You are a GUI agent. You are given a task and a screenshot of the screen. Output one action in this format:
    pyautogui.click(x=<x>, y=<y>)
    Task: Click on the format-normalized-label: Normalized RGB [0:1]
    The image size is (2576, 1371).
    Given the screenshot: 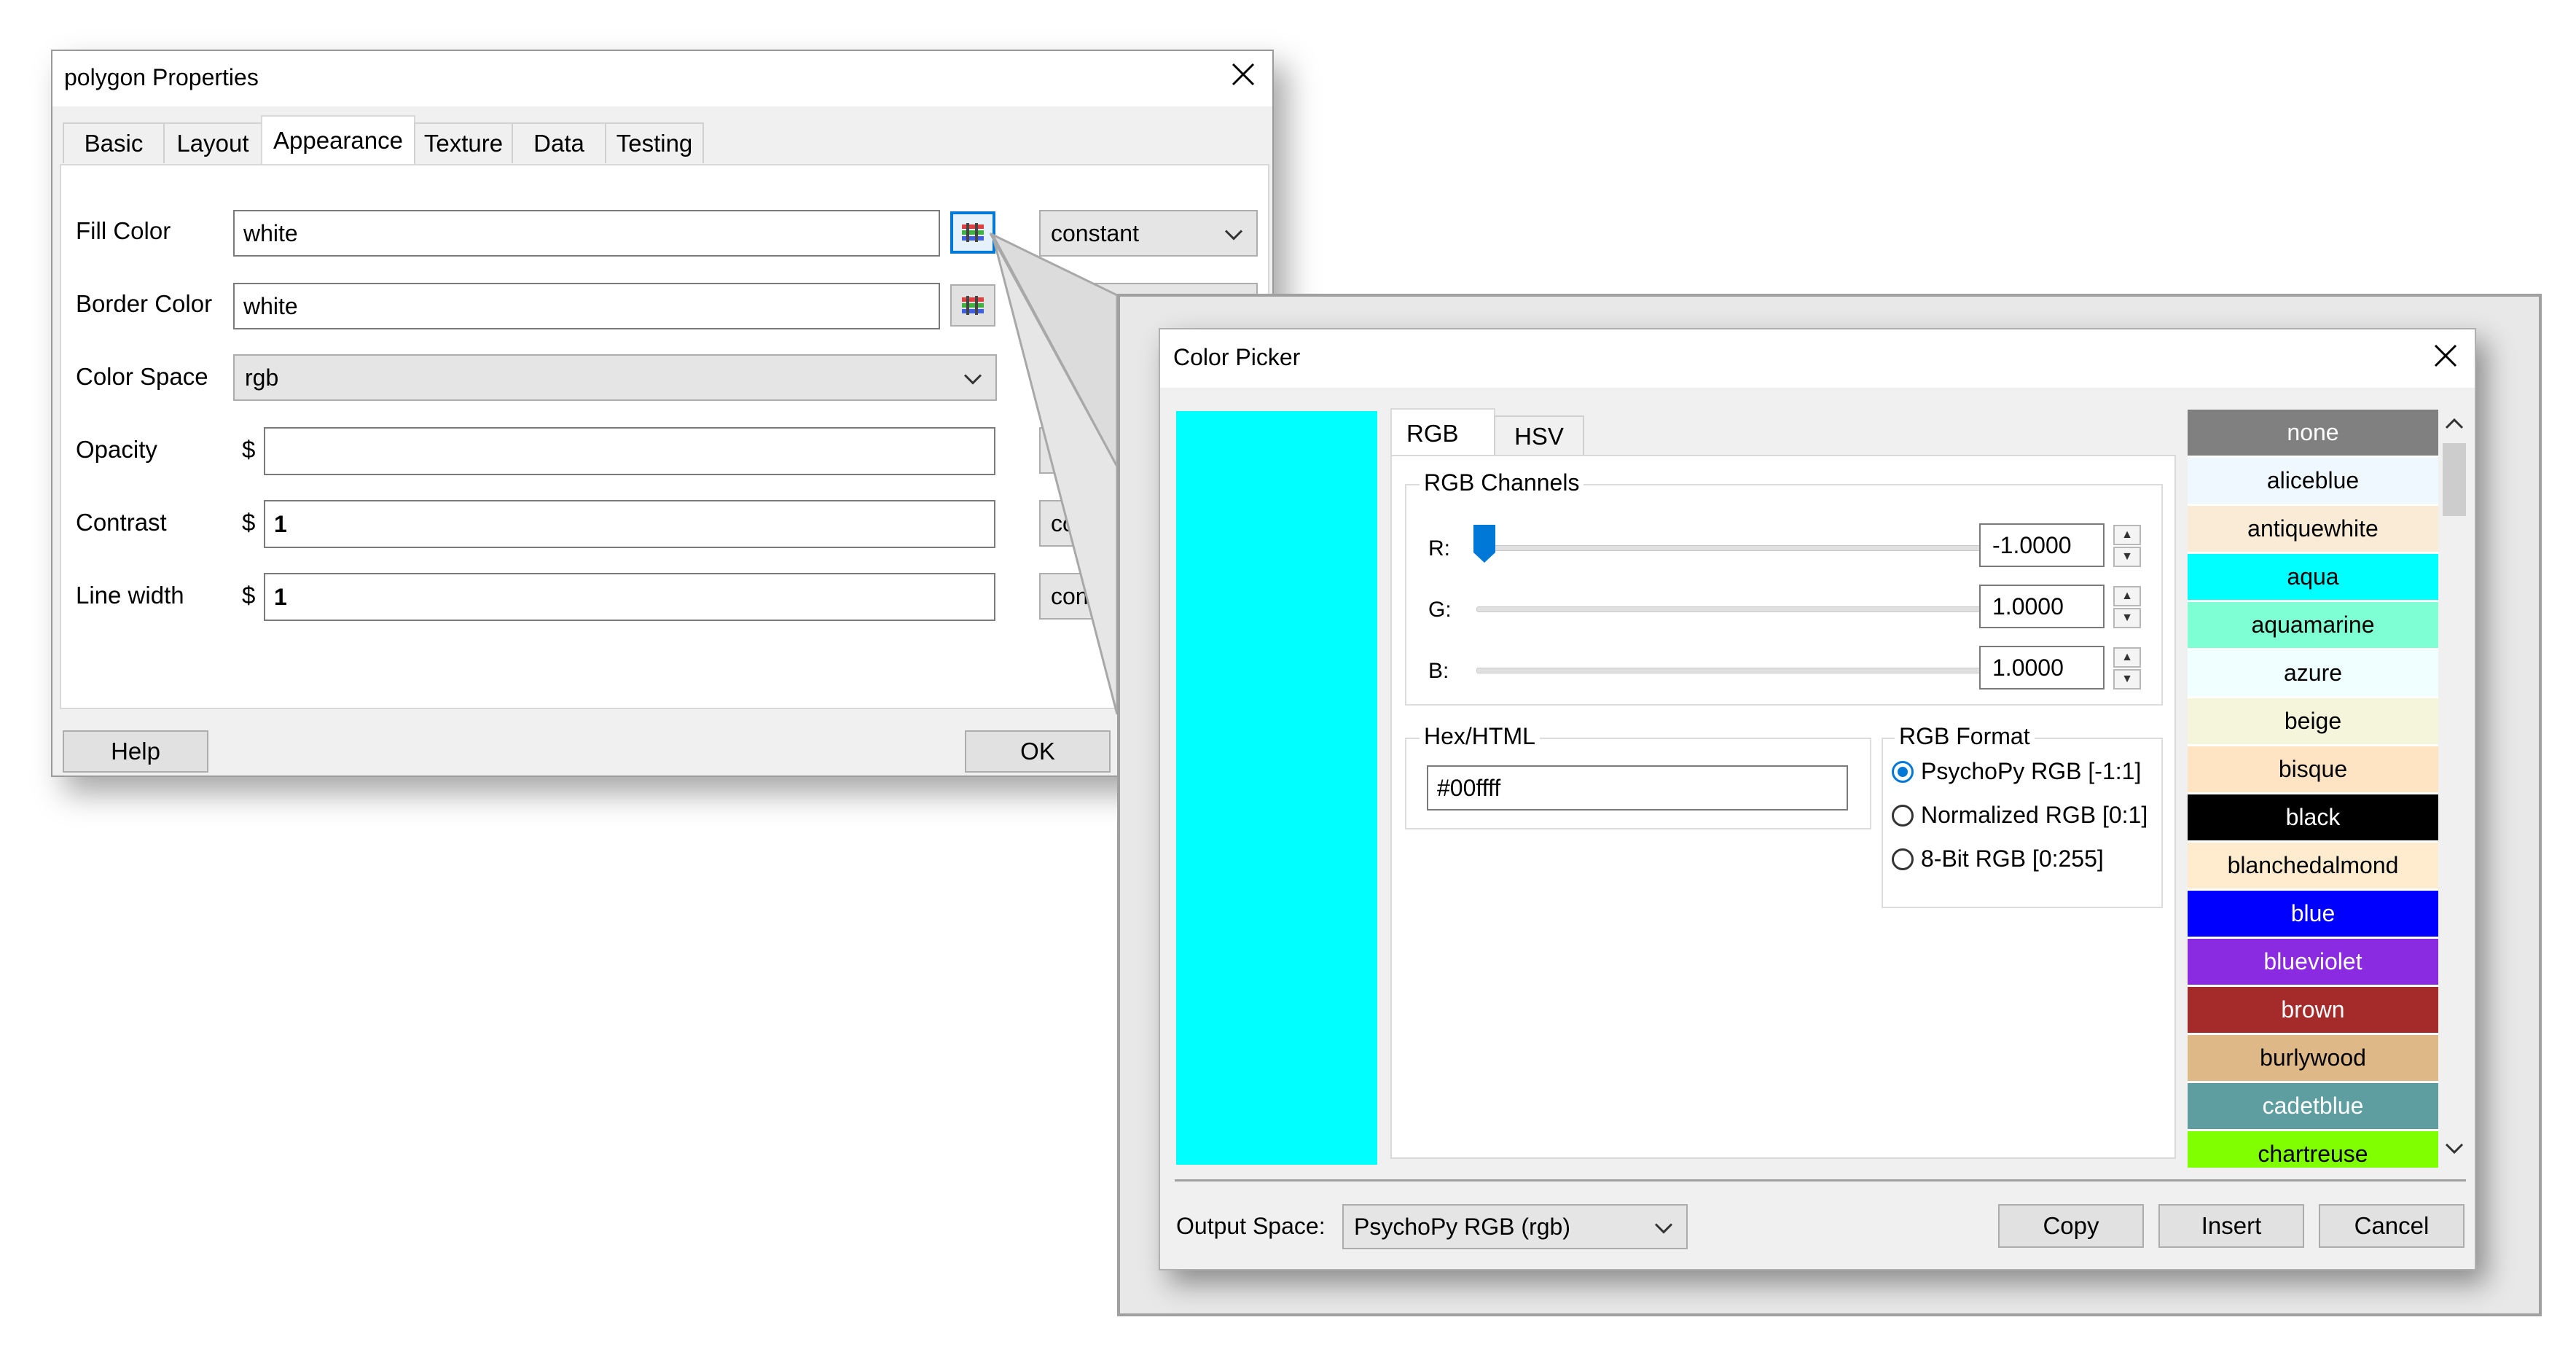 What is the action you would take?
    pyautogui.click(x=2034, y=815)
    